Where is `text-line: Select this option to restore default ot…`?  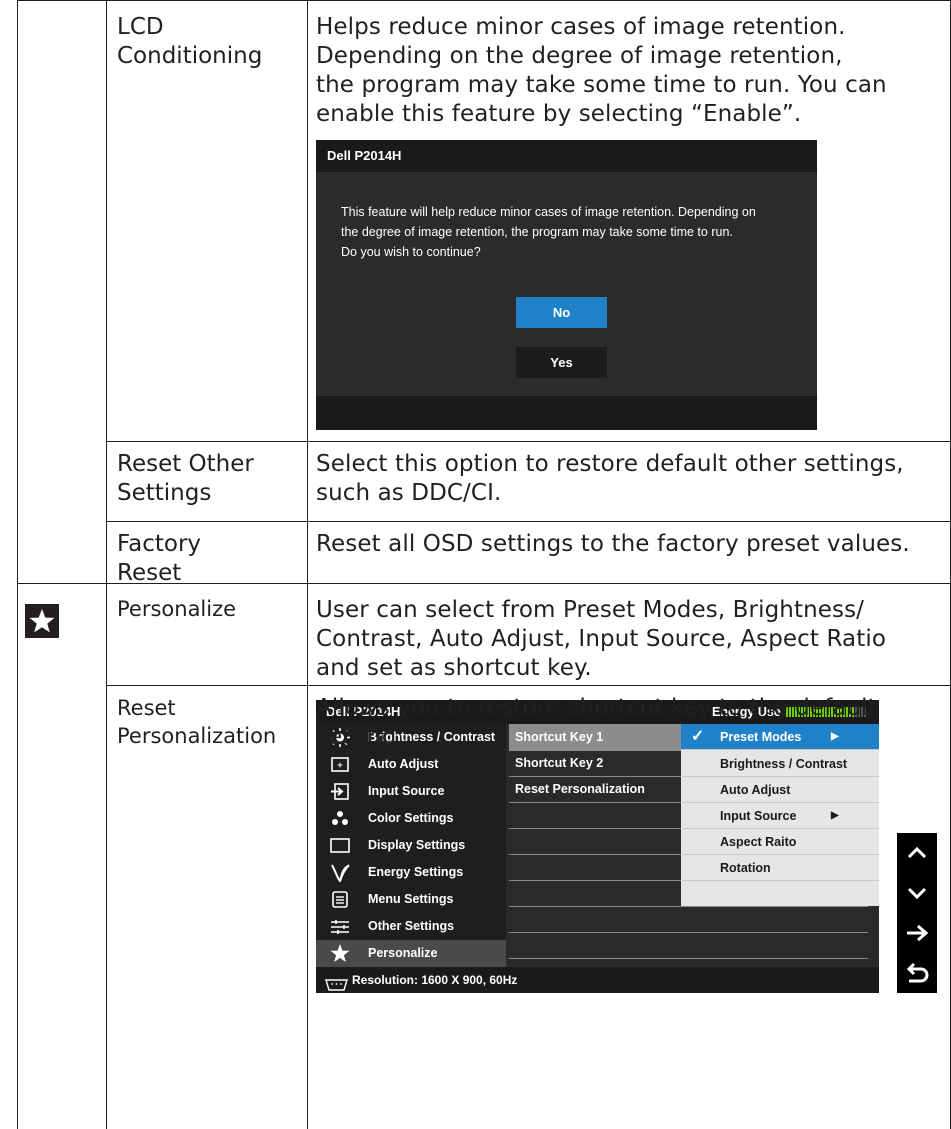
text-line: Select this option to restore default ot… is located at coordinates (610, 464).